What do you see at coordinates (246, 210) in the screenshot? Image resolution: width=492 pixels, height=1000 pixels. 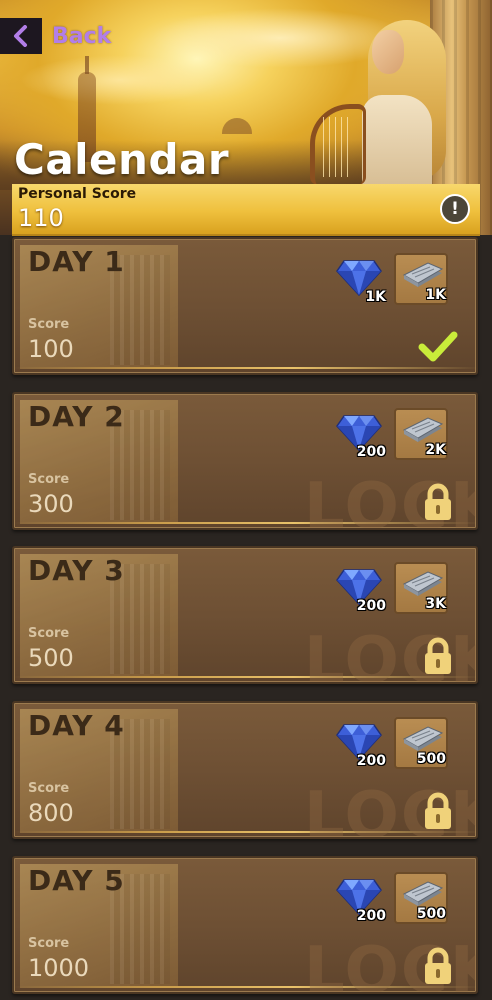 I see `personal-score-bar: Personal Score 110 !` at bounding box center [246, 210].